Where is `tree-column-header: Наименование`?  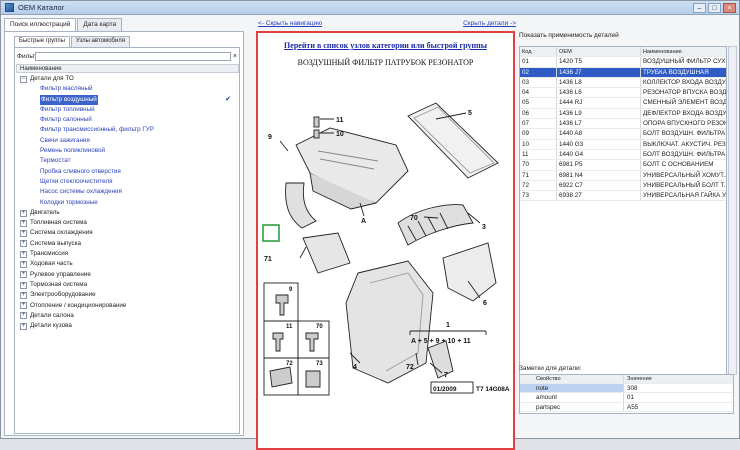 tree-column-header: Наименование is located at coordinates (127, 68).